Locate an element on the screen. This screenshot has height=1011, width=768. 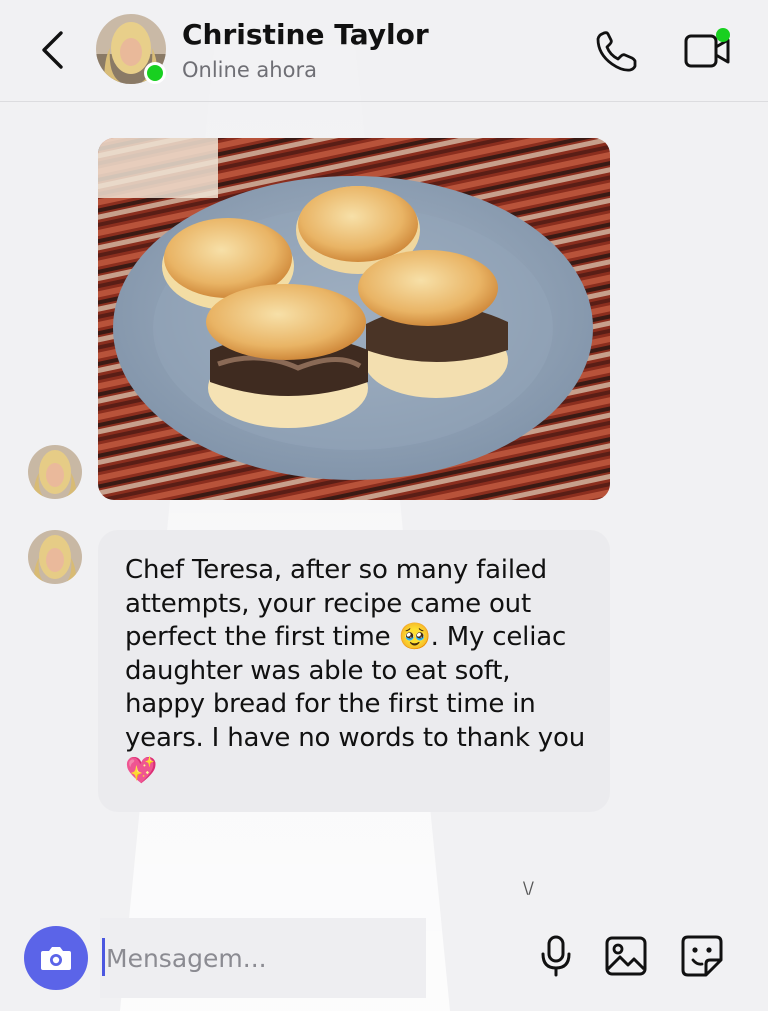
chevron-left-icon is located at coordinates (52, 50).